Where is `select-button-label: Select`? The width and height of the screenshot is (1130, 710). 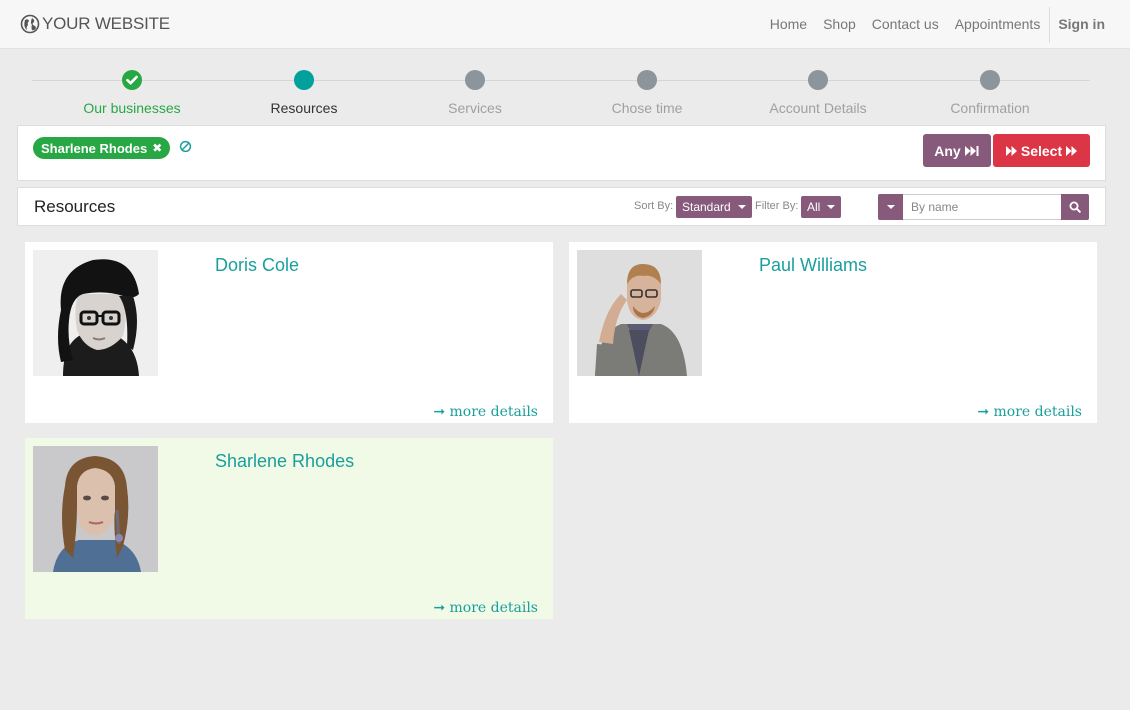 select-button-label: Select is located at coordinates (1041, 150).